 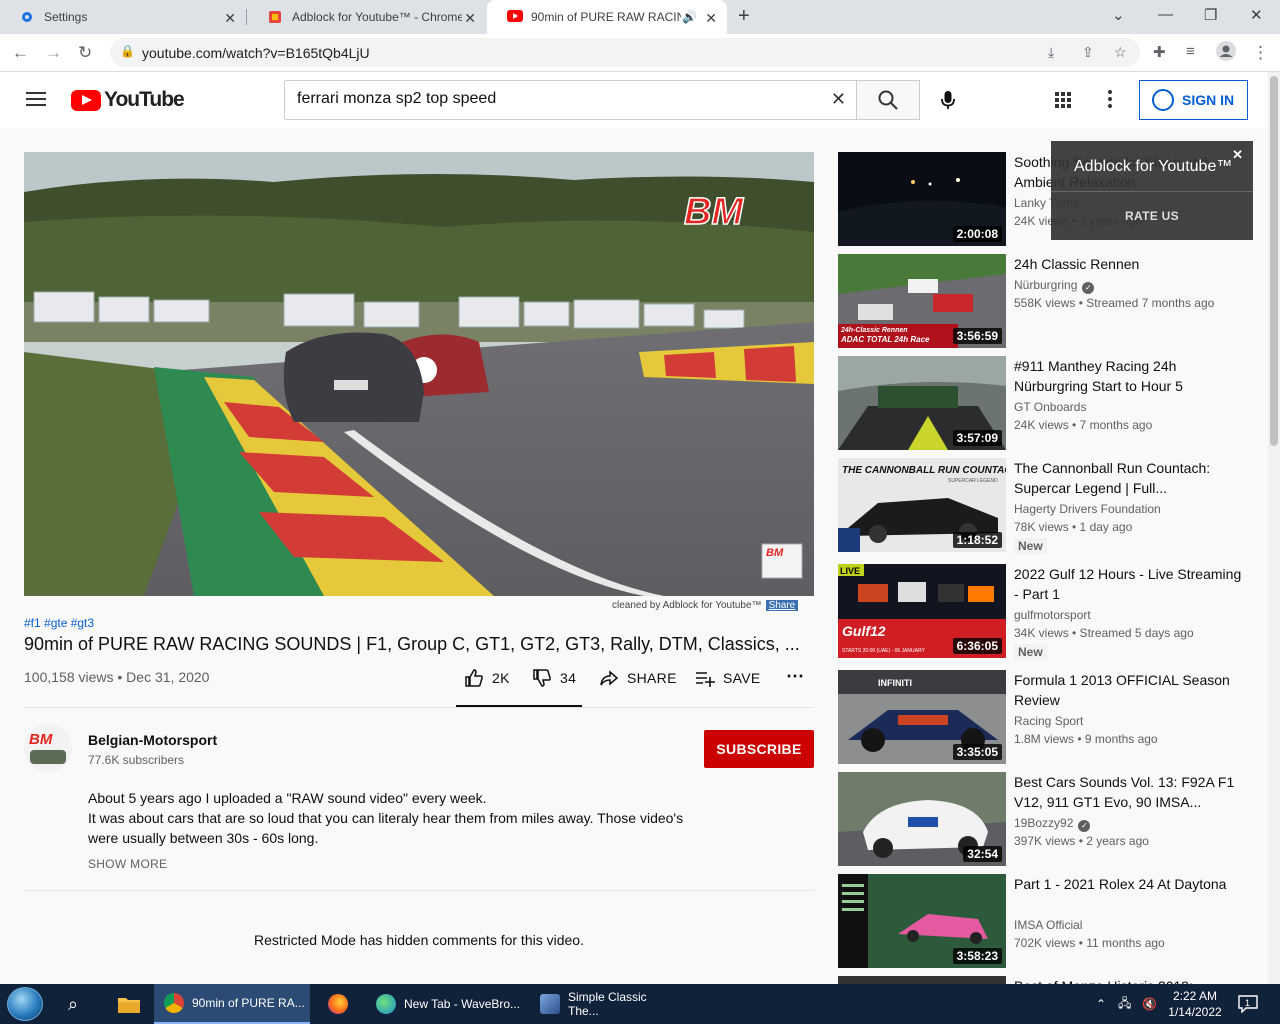 What do you see at coordinates (367, 17) in the screenshot?
I see `tab-adblock: Adblock for Youtube™ - Chrome Web ✕` at bounding box center [367, 17].